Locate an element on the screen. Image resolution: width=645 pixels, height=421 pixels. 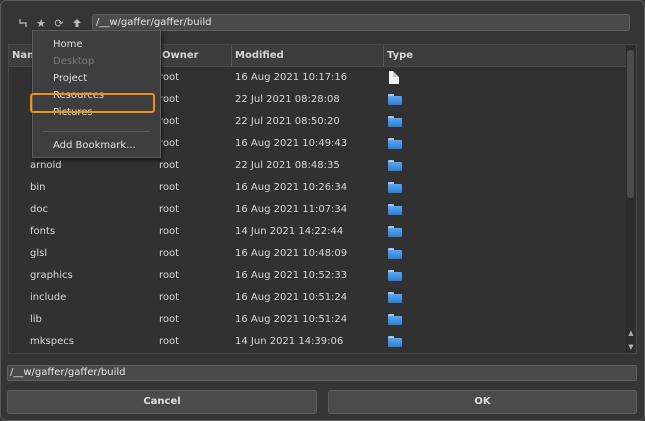
cancel-button: Cancel is located at coordinates (162, 402).